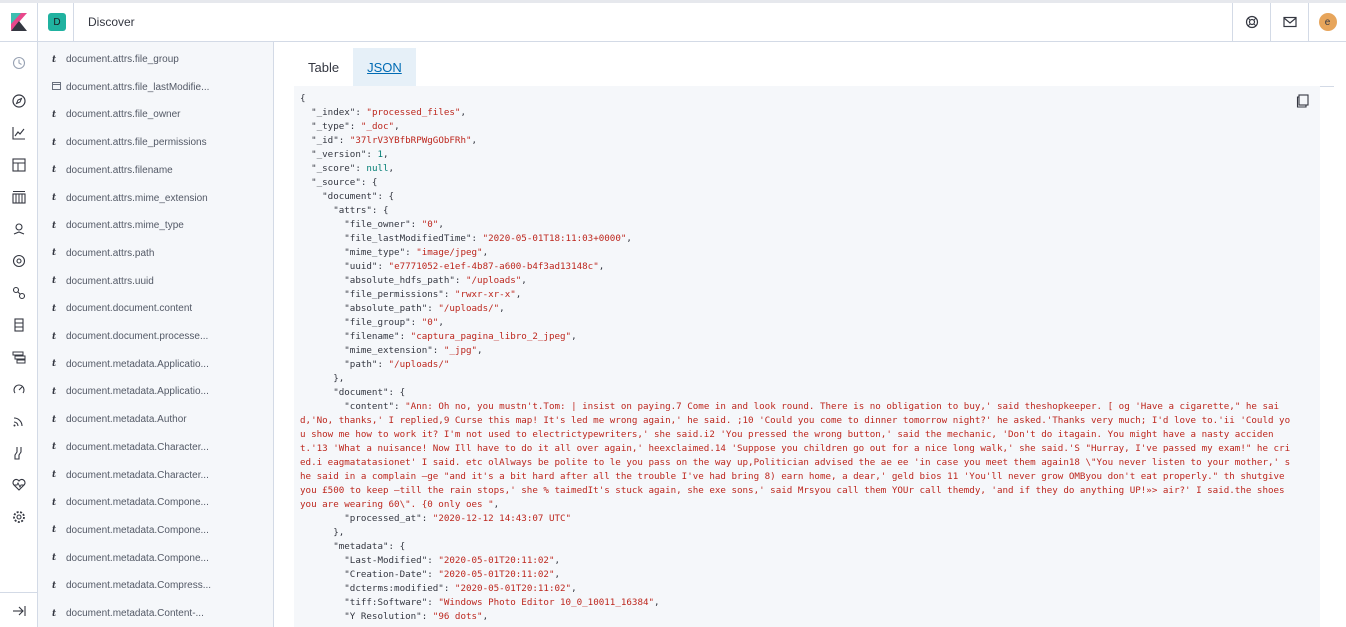 This screenshot has height=627, width=1346. I want to click on json-line: "_index": "processed_files",, so click(796, 113).